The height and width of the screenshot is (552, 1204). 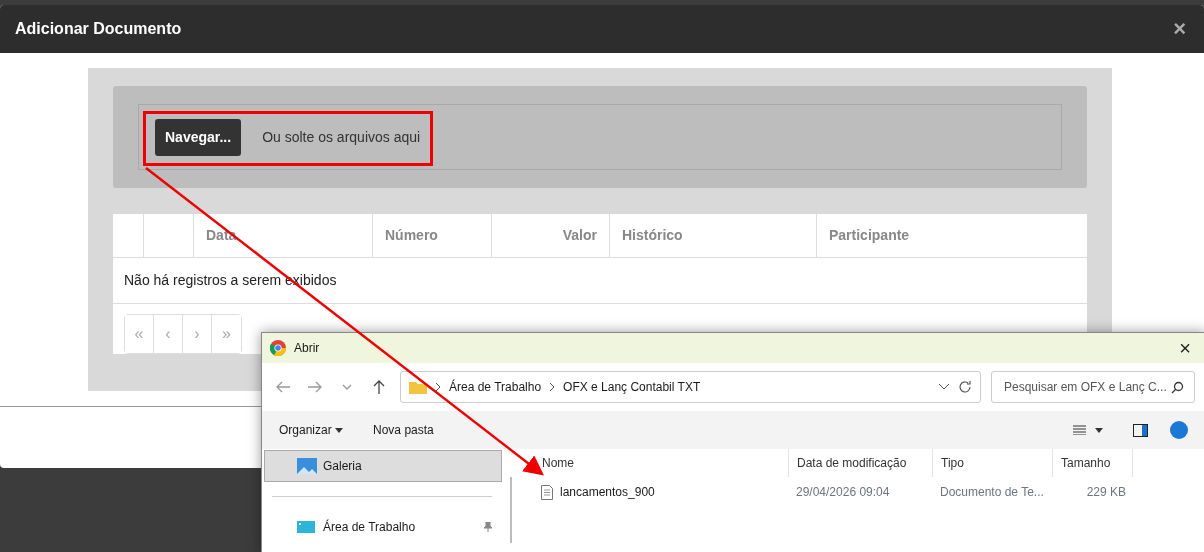 What do you see at coordinates (495, 387) in the screenshot?
I see `breadcrumb-item: Área de Trabalho` at bounding box center [495, 387].